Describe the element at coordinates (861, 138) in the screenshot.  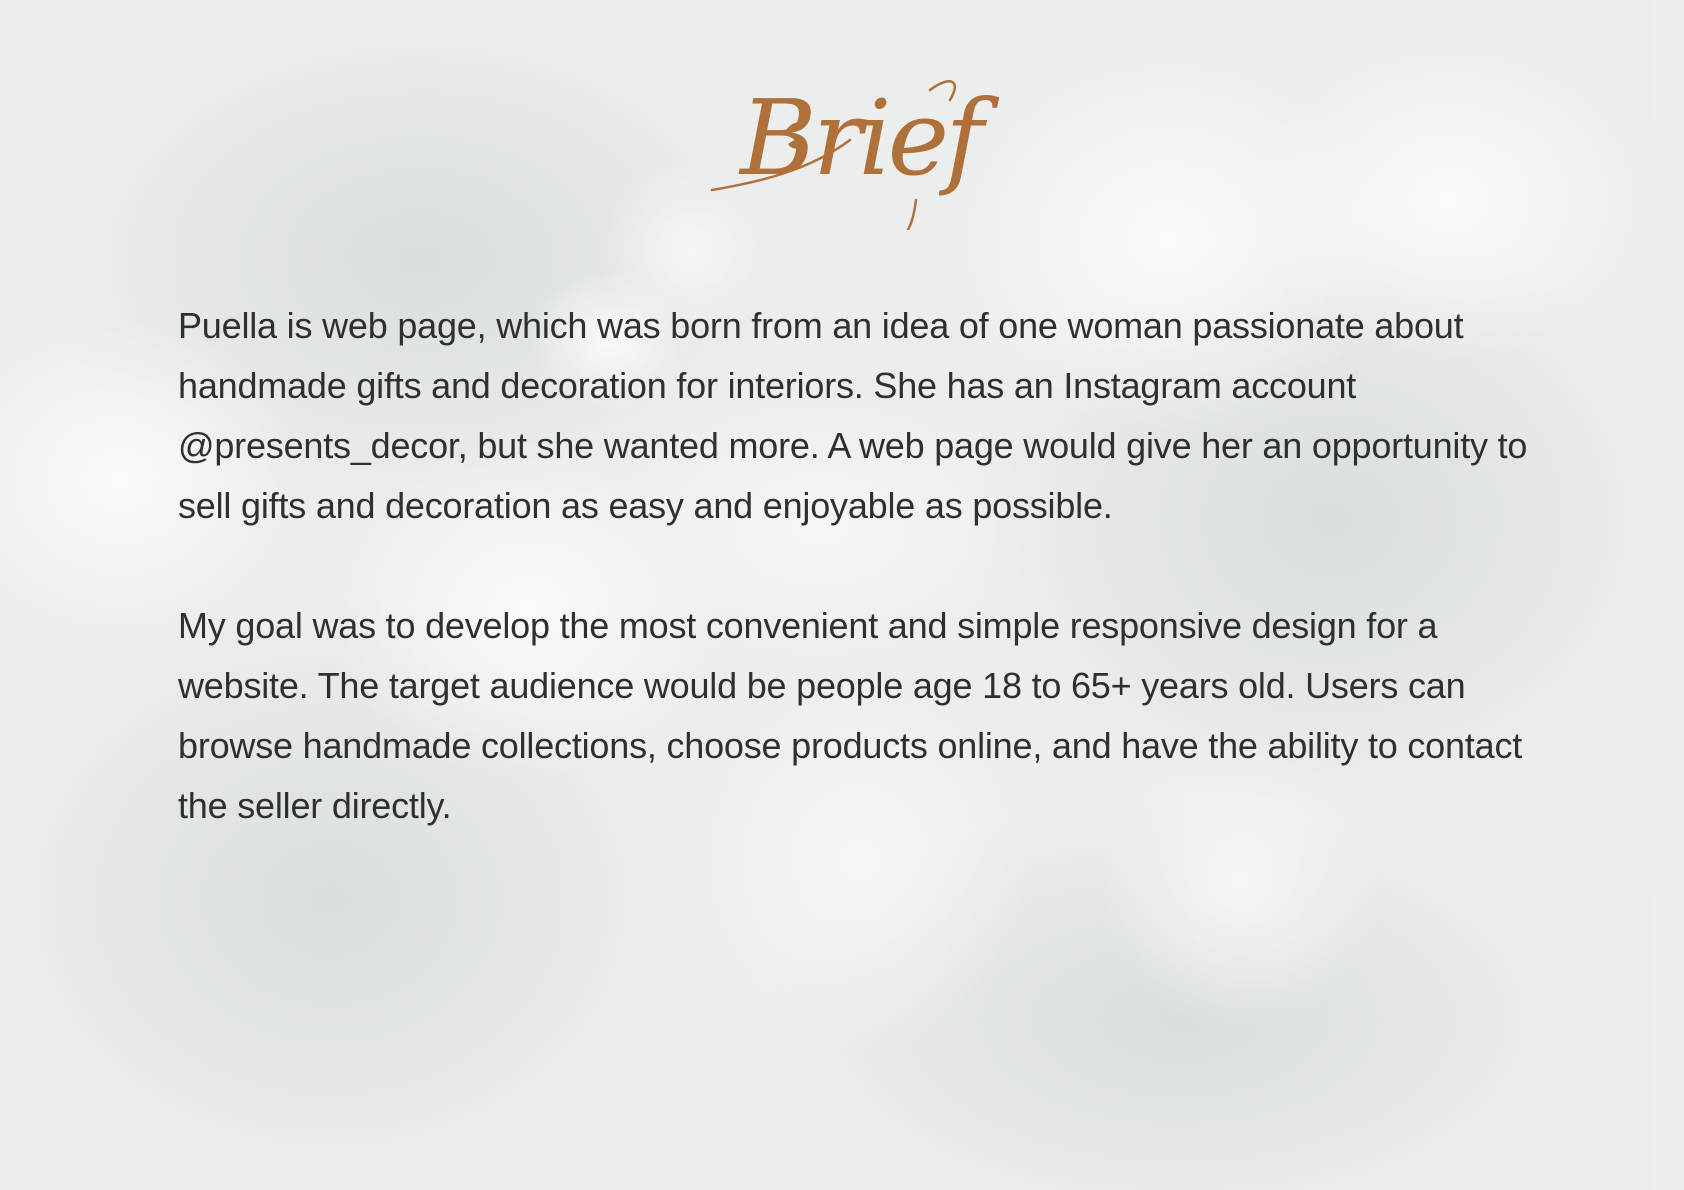
I see `page-title: Brief` at that location.